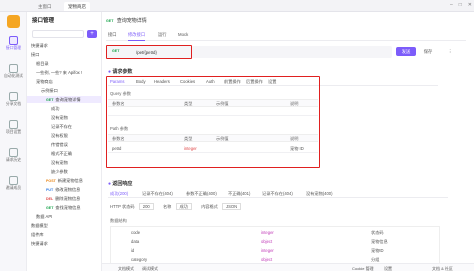  I want to click on param-desc: 宠物 ID, so click(297, 149).